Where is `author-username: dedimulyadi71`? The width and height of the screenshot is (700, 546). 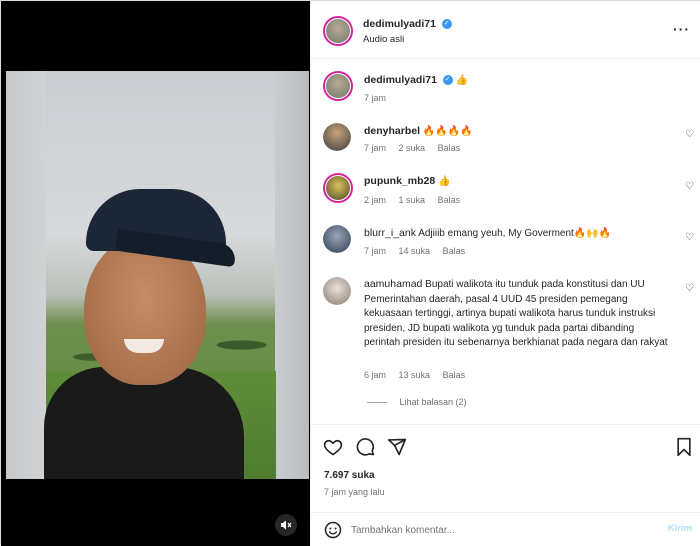 author-username: dedimulyadi71 is located at coordinates (399, 24).